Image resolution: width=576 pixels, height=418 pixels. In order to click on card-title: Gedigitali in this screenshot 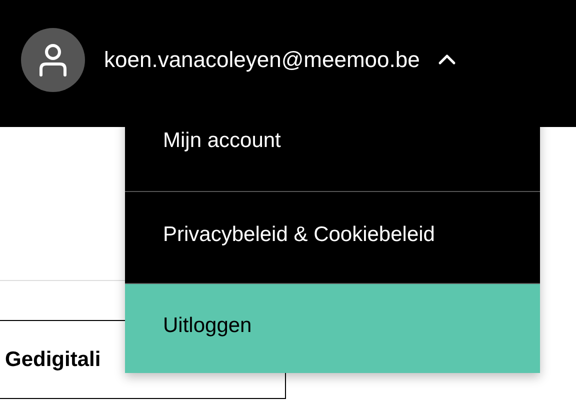, I will do `click(53, 360)`.